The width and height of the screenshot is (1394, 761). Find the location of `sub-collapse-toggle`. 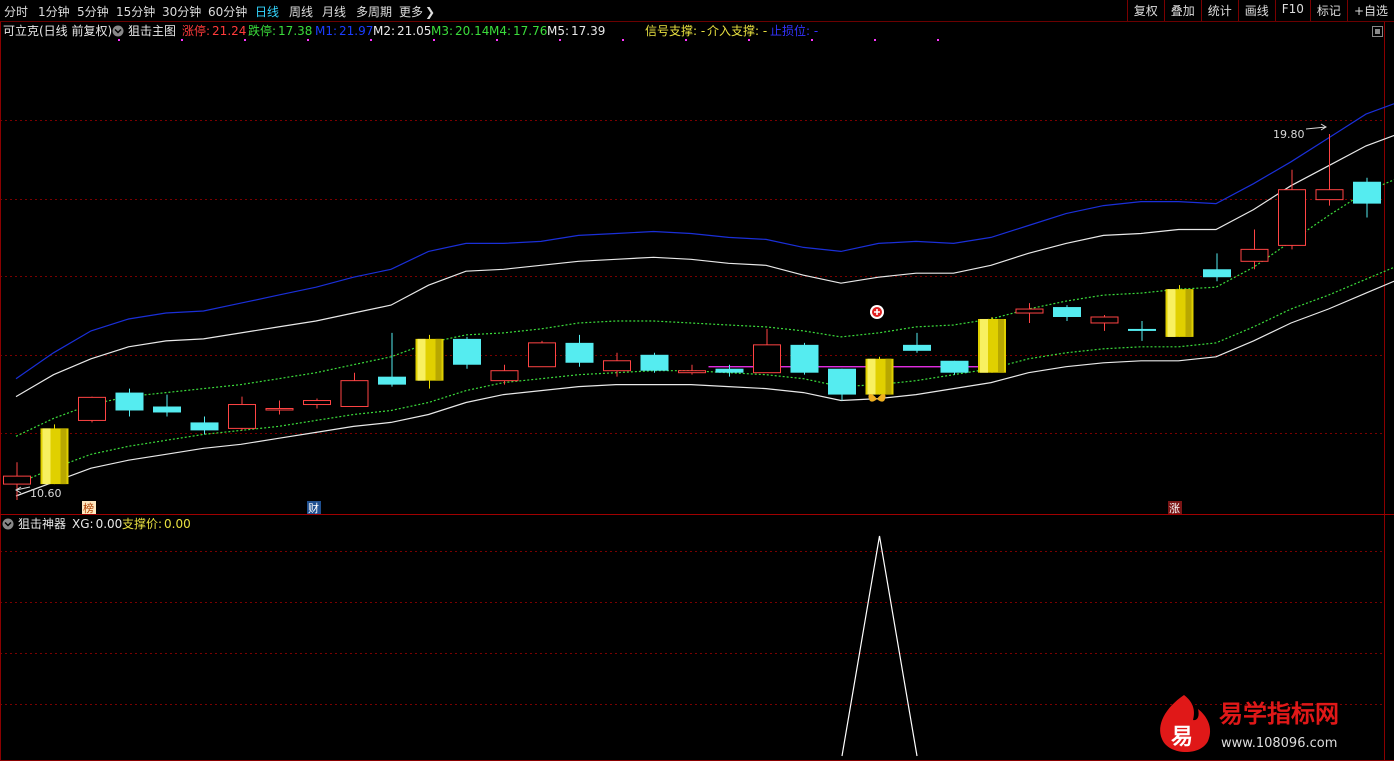

sub-collapse-toggle is located at coordinates (8, 524).